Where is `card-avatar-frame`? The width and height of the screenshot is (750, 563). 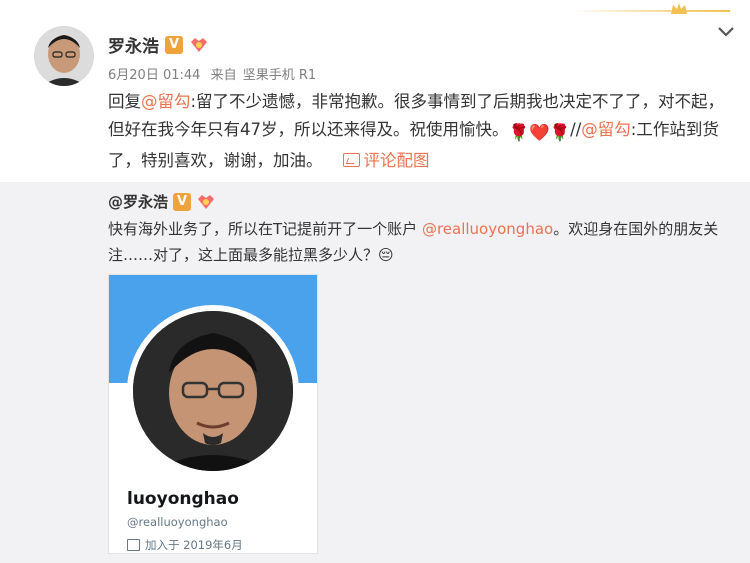 card-avatar-frame is located at coordinates (213, 391).